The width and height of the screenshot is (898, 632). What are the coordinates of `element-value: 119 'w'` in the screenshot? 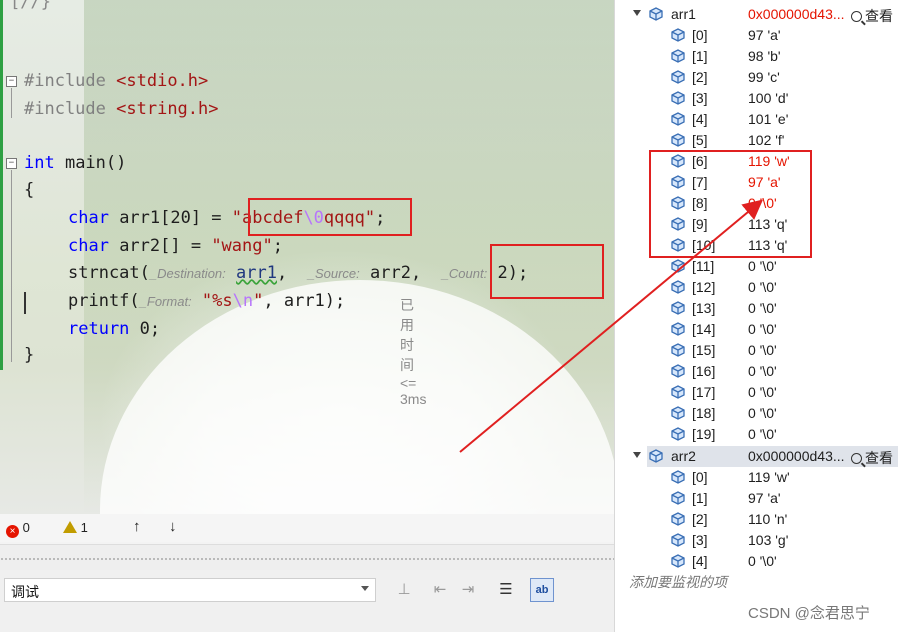 It's located at (769, 477).